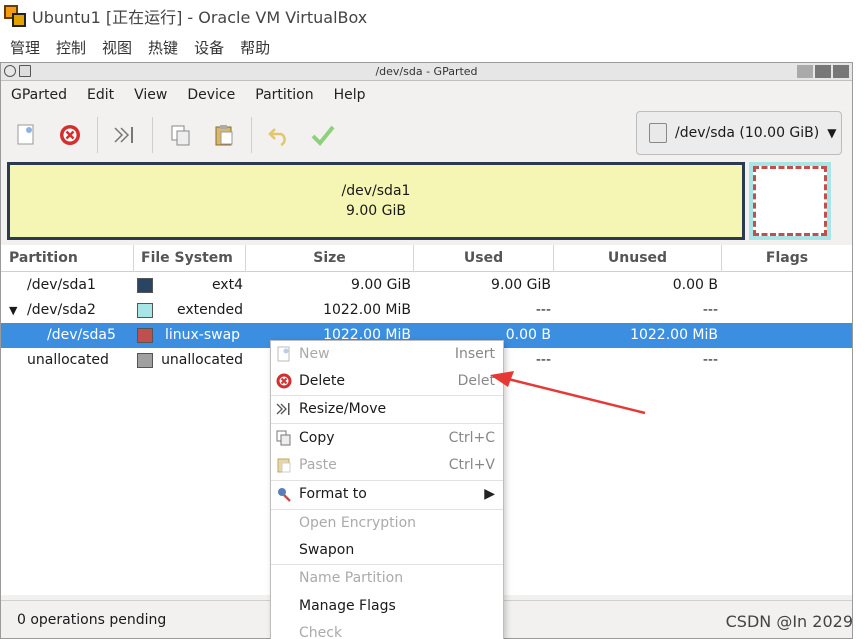  What do you see at coordinates (350, 95) in the screenshot?
I see `menu-help: Help` at bounding box center [350, 95].